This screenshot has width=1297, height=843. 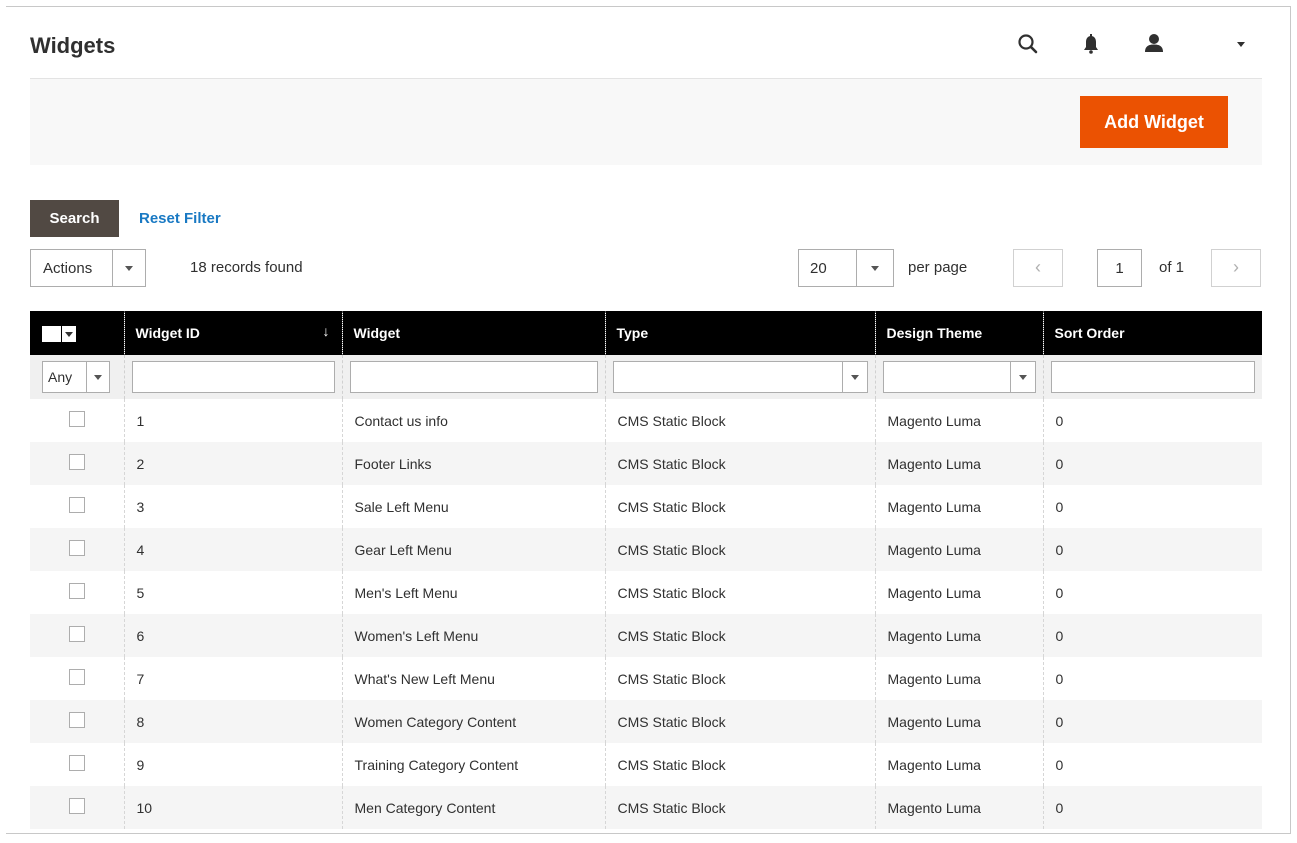 I want to click on filter-type-select, so click(x=740, y=377).